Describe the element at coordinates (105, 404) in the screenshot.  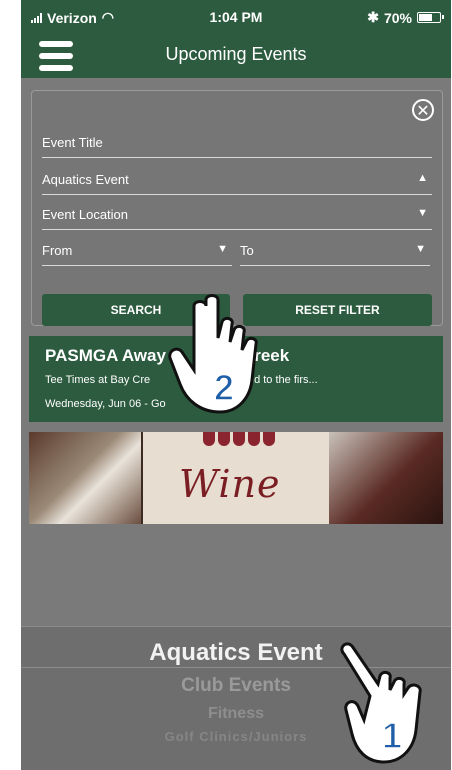
I see `event-date-head: Wednesday, Jun 06 - Go` at that location.